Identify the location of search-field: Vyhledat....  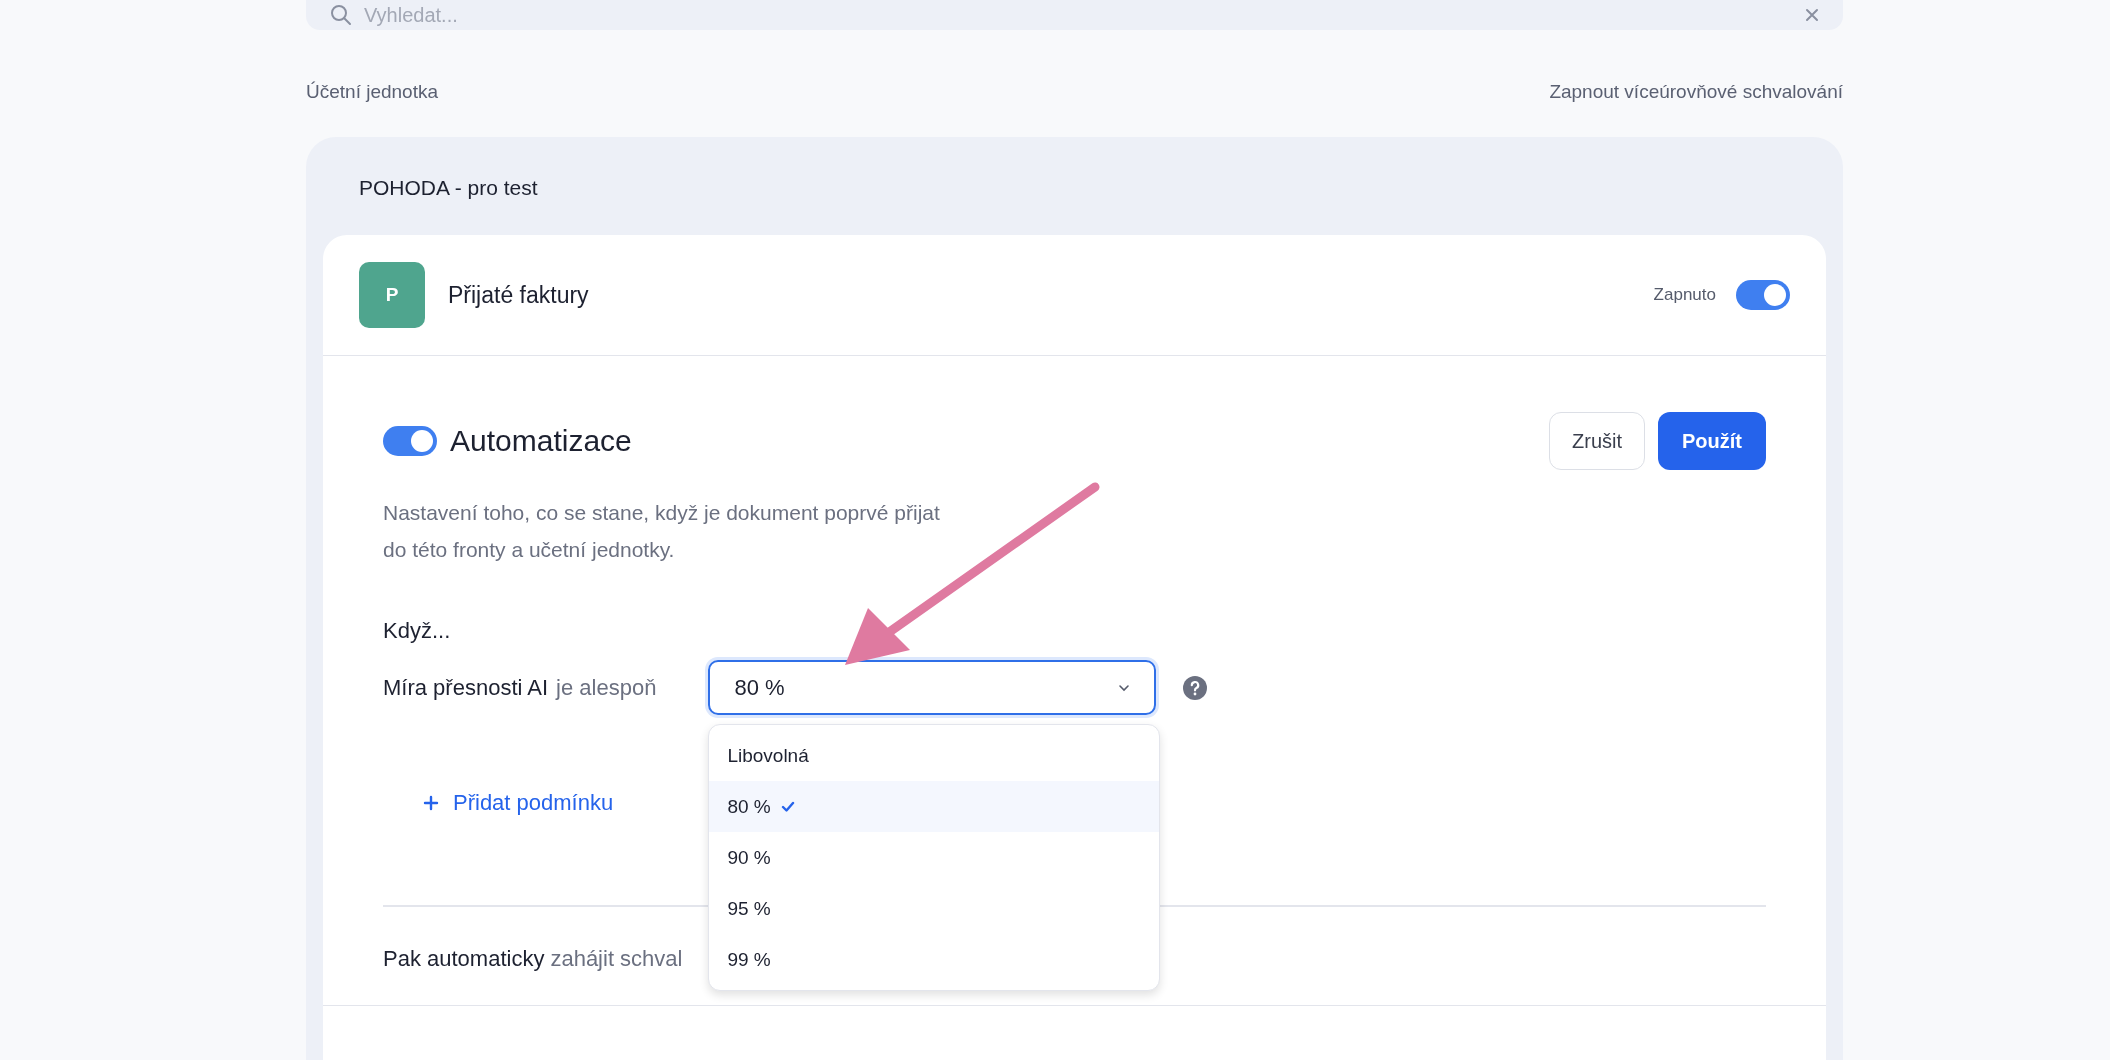
(1074, 15).